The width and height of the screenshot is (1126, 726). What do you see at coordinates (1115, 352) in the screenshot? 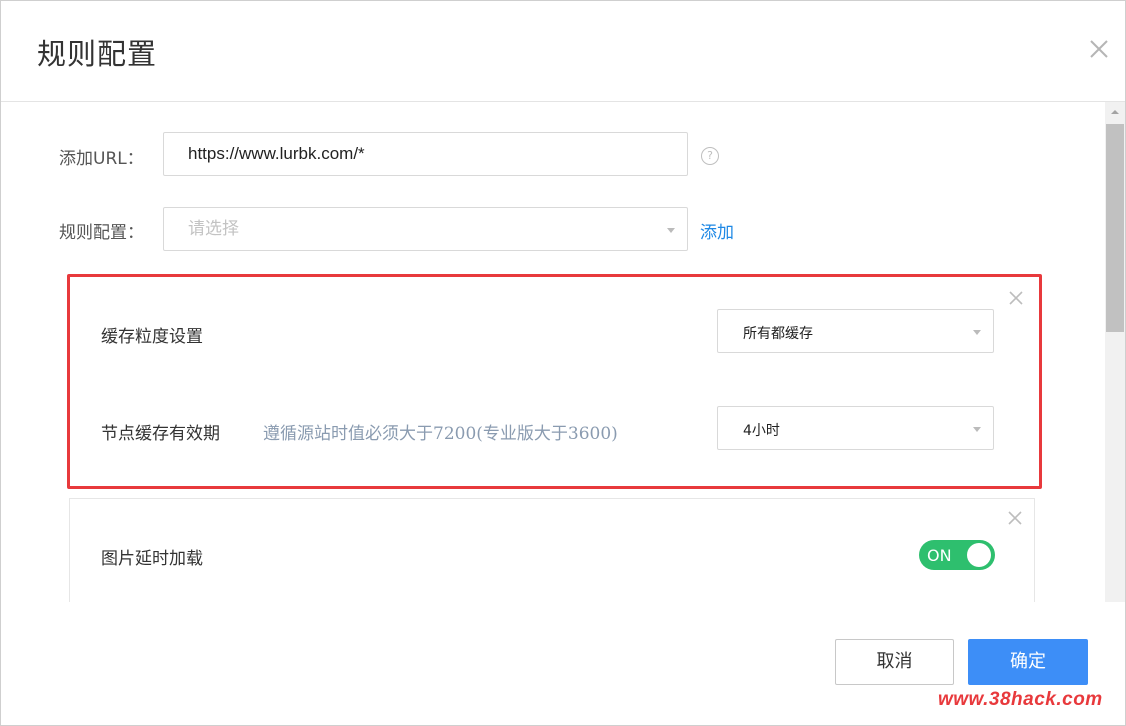
I see `scrollbar` at bounding box center [1115, 352].